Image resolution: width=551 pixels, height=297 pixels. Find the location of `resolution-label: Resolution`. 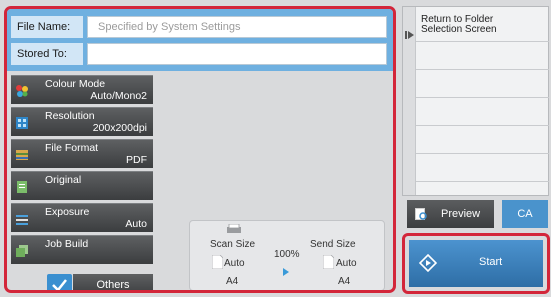

resolution-label: Resolution is located at coordinates (70, 116).